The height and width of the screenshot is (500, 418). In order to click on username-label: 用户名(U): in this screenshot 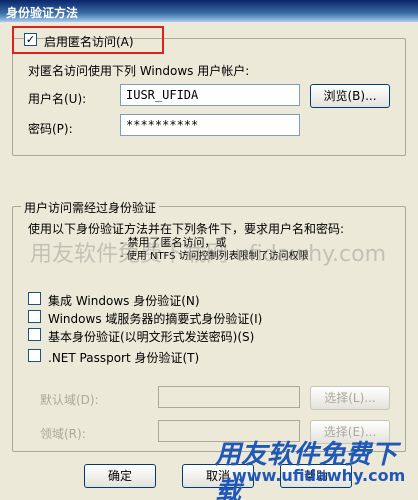, I will do `click(57, 99)`.